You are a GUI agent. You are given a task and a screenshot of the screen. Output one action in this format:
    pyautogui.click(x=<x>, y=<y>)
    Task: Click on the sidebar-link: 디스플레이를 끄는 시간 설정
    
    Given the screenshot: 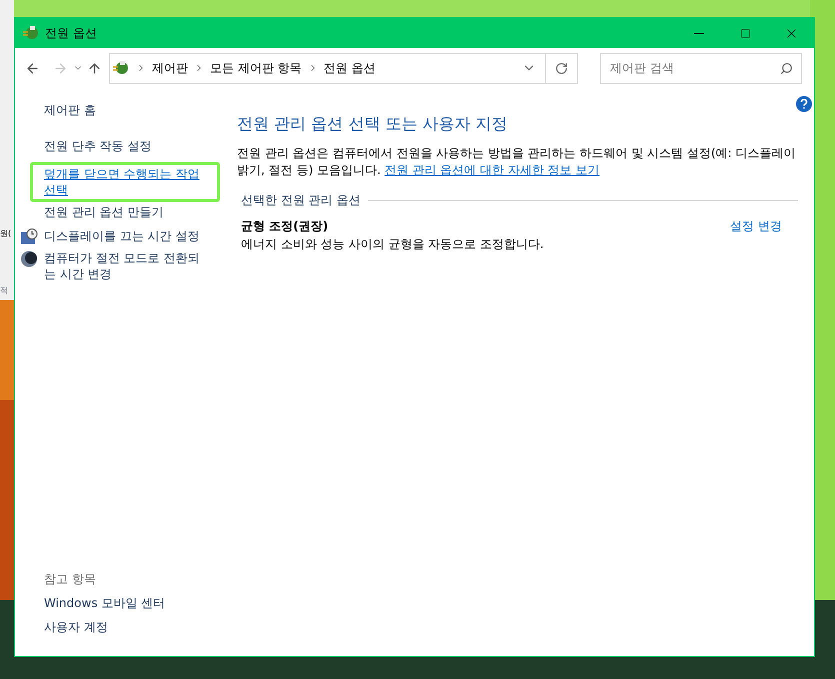 What is the action you would take?
    pyautogui.click(x=126, y=236)
    